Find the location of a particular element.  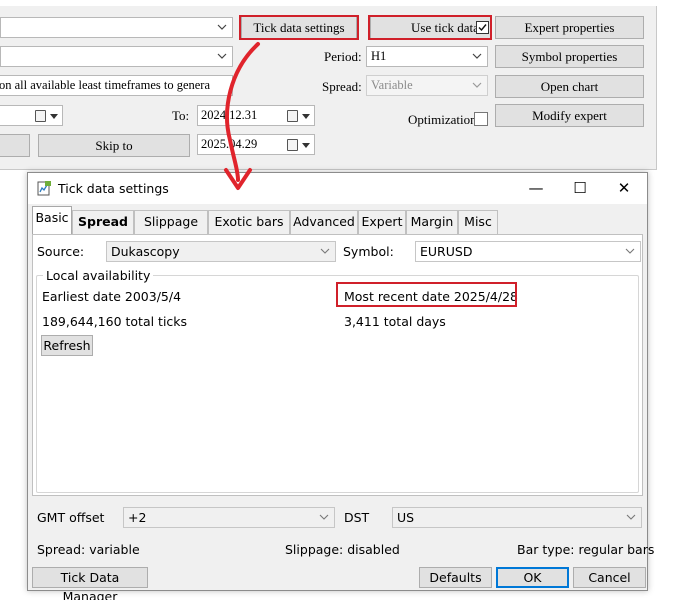

total-days: 3,411 total days is located at coordinates (395, 321).